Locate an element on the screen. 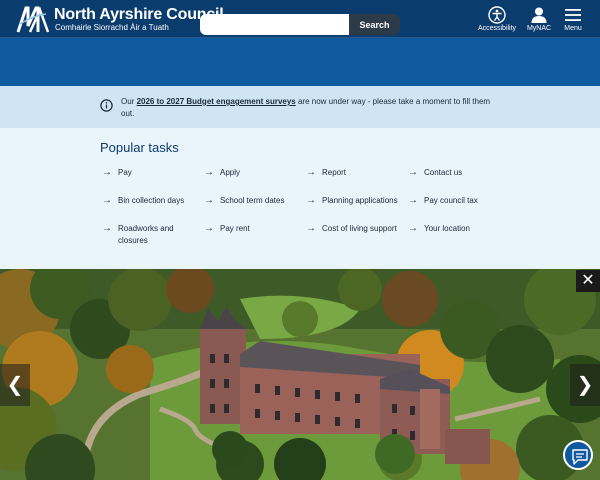 This screenshot has width=600, height=480. task-link-planning-applications: → Planning applications is located at coordinates (355, 201).